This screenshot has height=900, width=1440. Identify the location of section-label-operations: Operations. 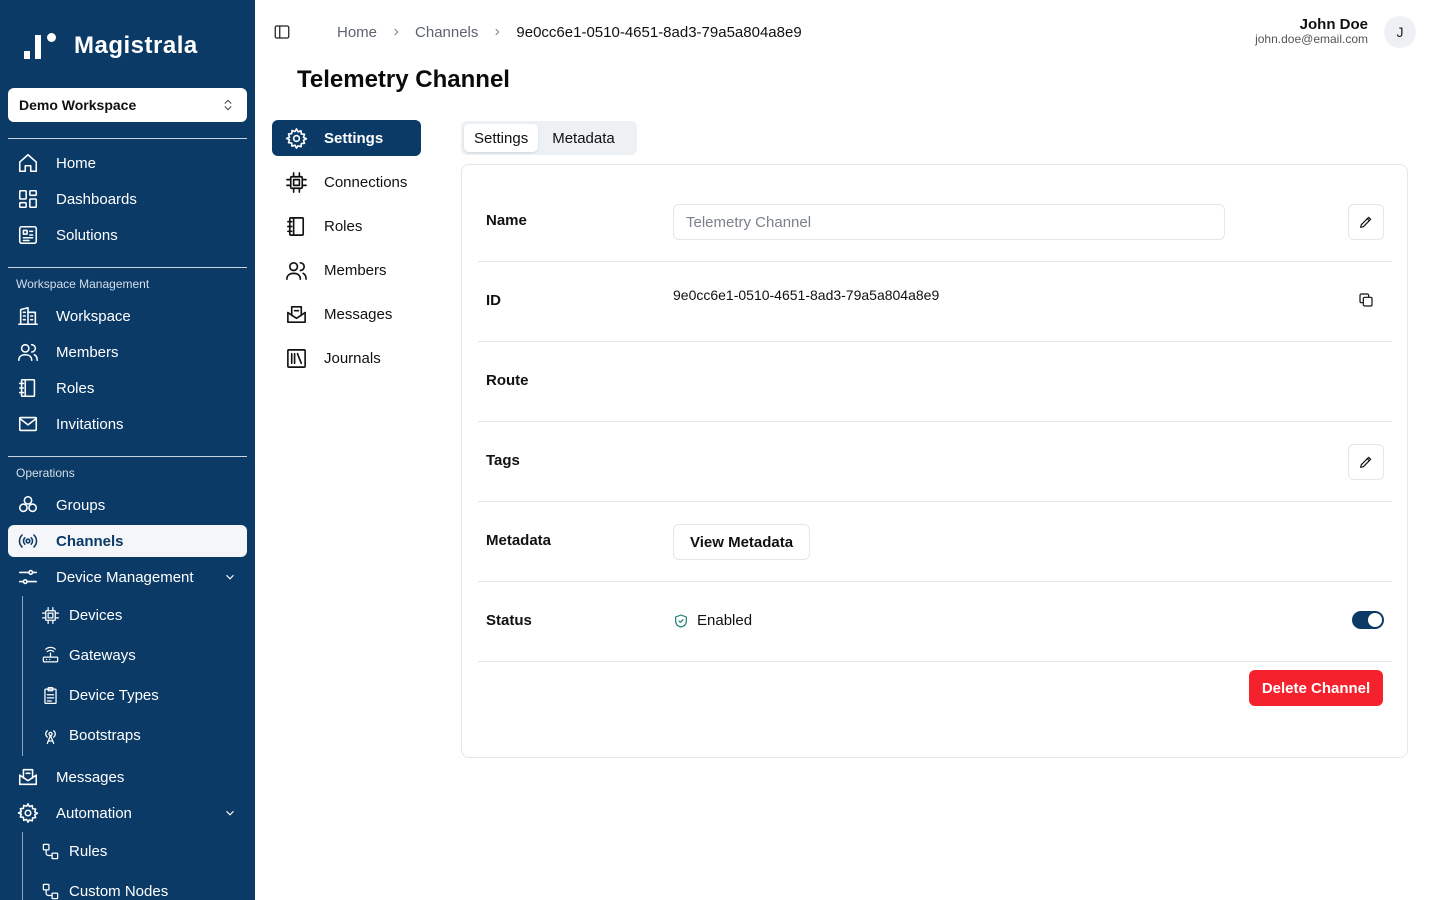
(45, 473).